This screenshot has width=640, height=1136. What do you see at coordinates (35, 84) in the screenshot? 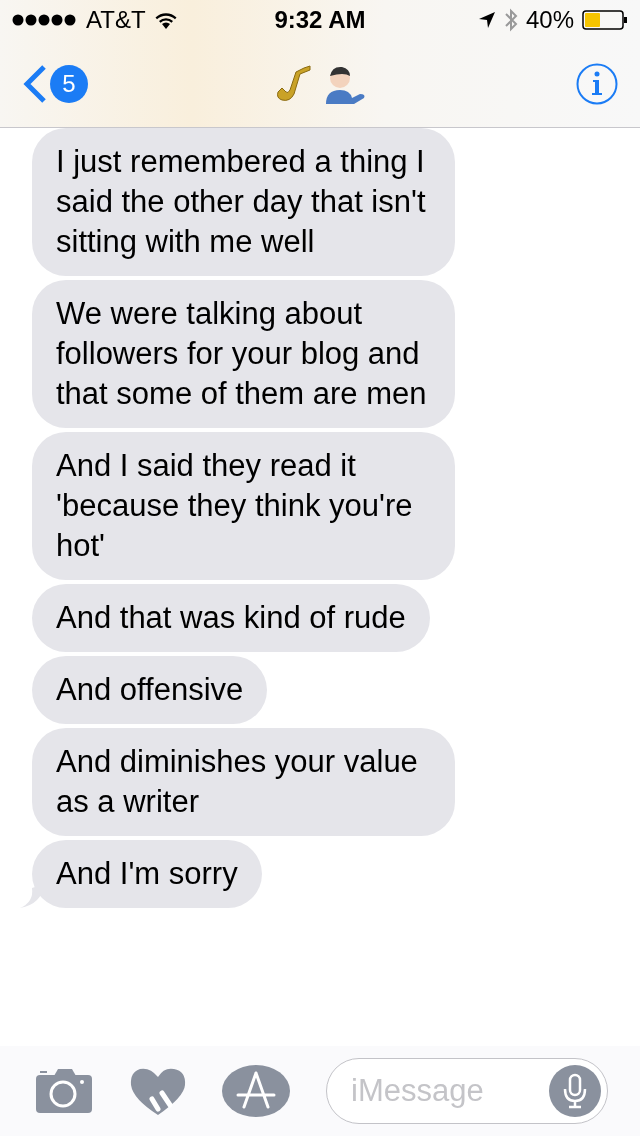
I see `back-icon` at bounding box center [35, 84].